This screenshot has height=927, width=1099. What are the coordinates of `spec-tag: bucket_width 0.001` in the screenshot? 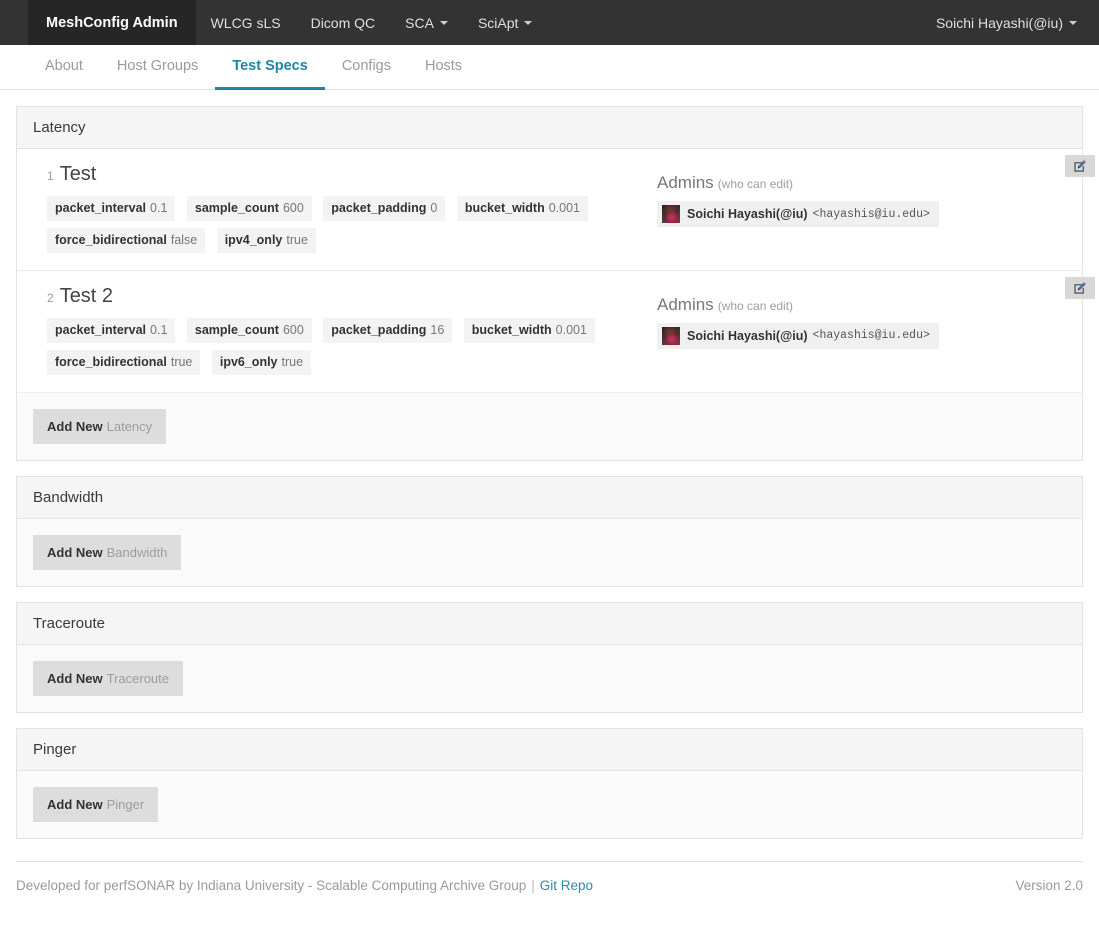 It's located at (522, 208).